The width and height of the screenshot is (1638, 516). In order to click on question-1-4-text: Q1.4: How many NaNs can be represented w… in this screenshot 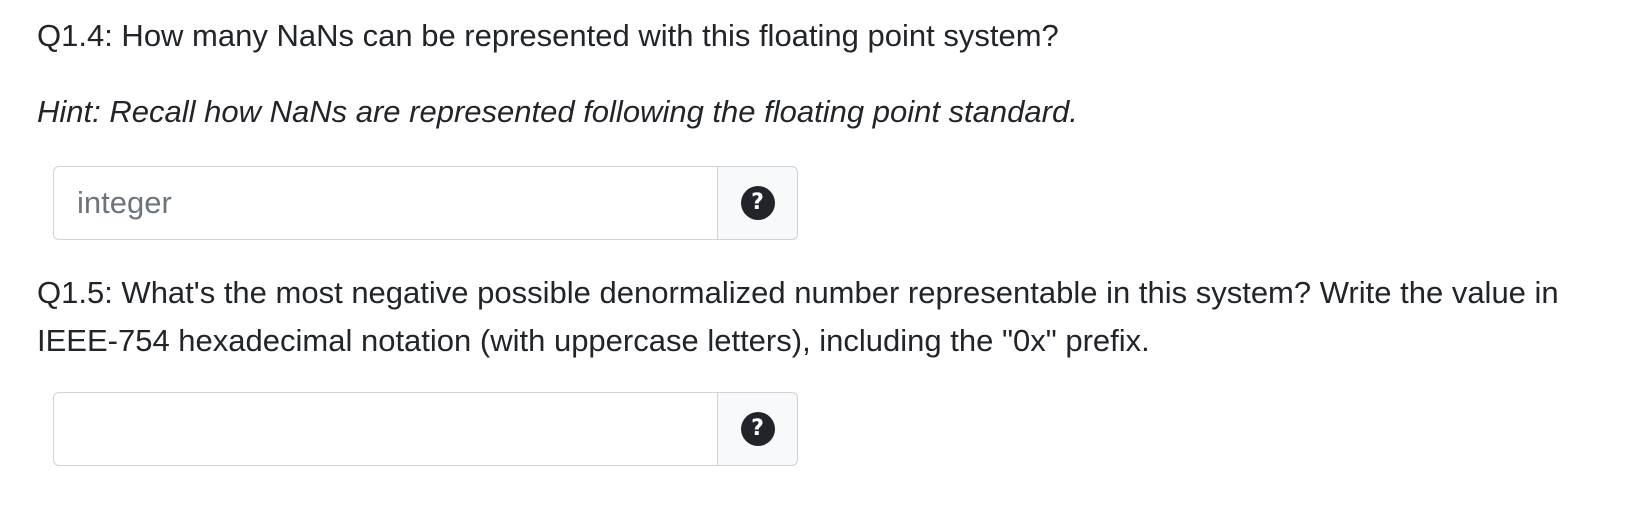, I will do `click(548, 35)`.